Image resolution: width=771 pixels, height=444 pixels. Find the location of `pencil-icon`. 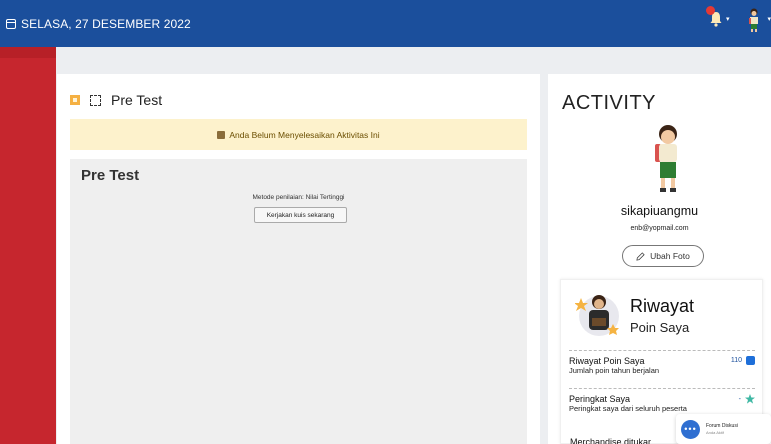

pencil-icon is located at coordinates (640, 256).